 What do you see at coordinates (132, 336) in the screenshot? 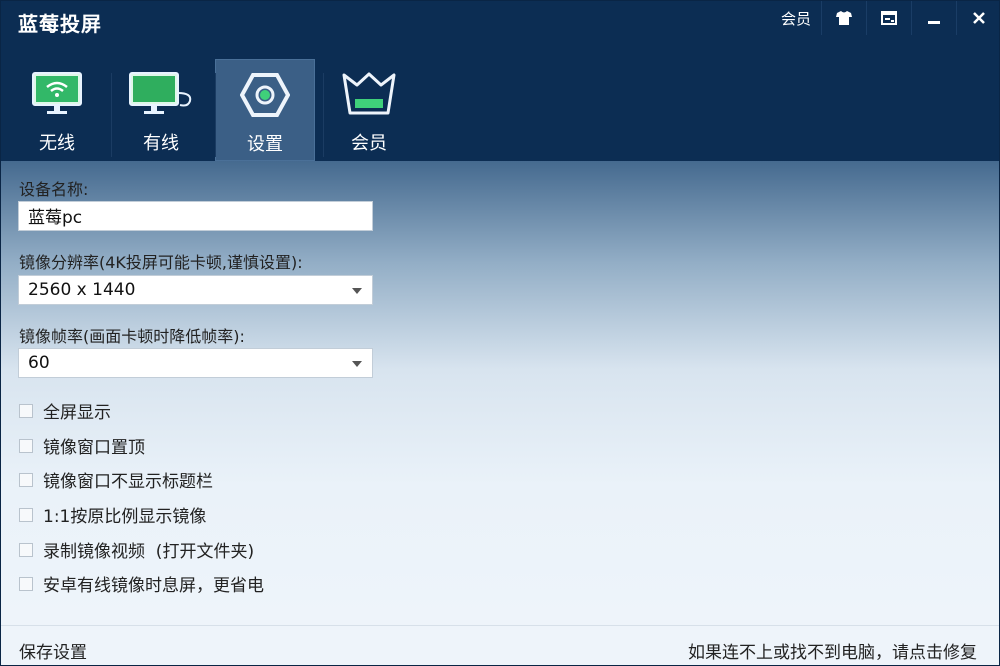
I see `framerate-label: 镜像帧率(画面卡顿时降低帧率):` at bounding box center [132, 336].